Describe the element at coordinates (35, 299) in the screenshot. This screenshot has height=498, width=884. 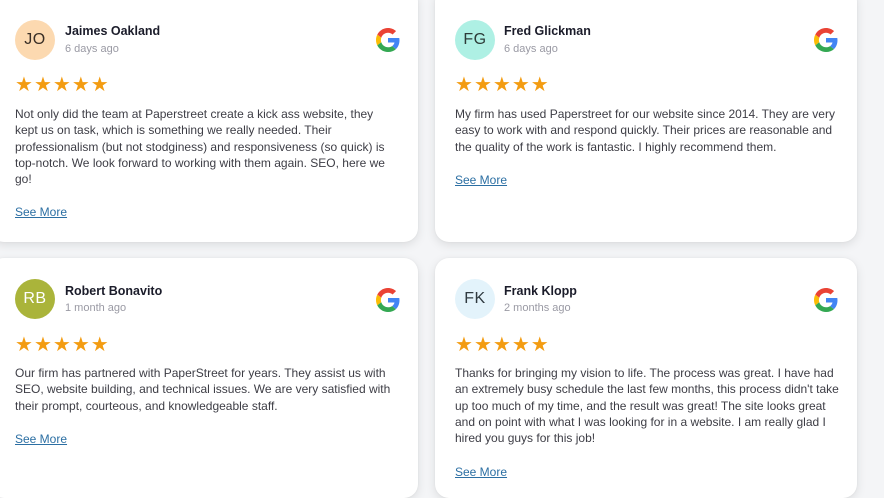
I see `avatar: RB` at that location.